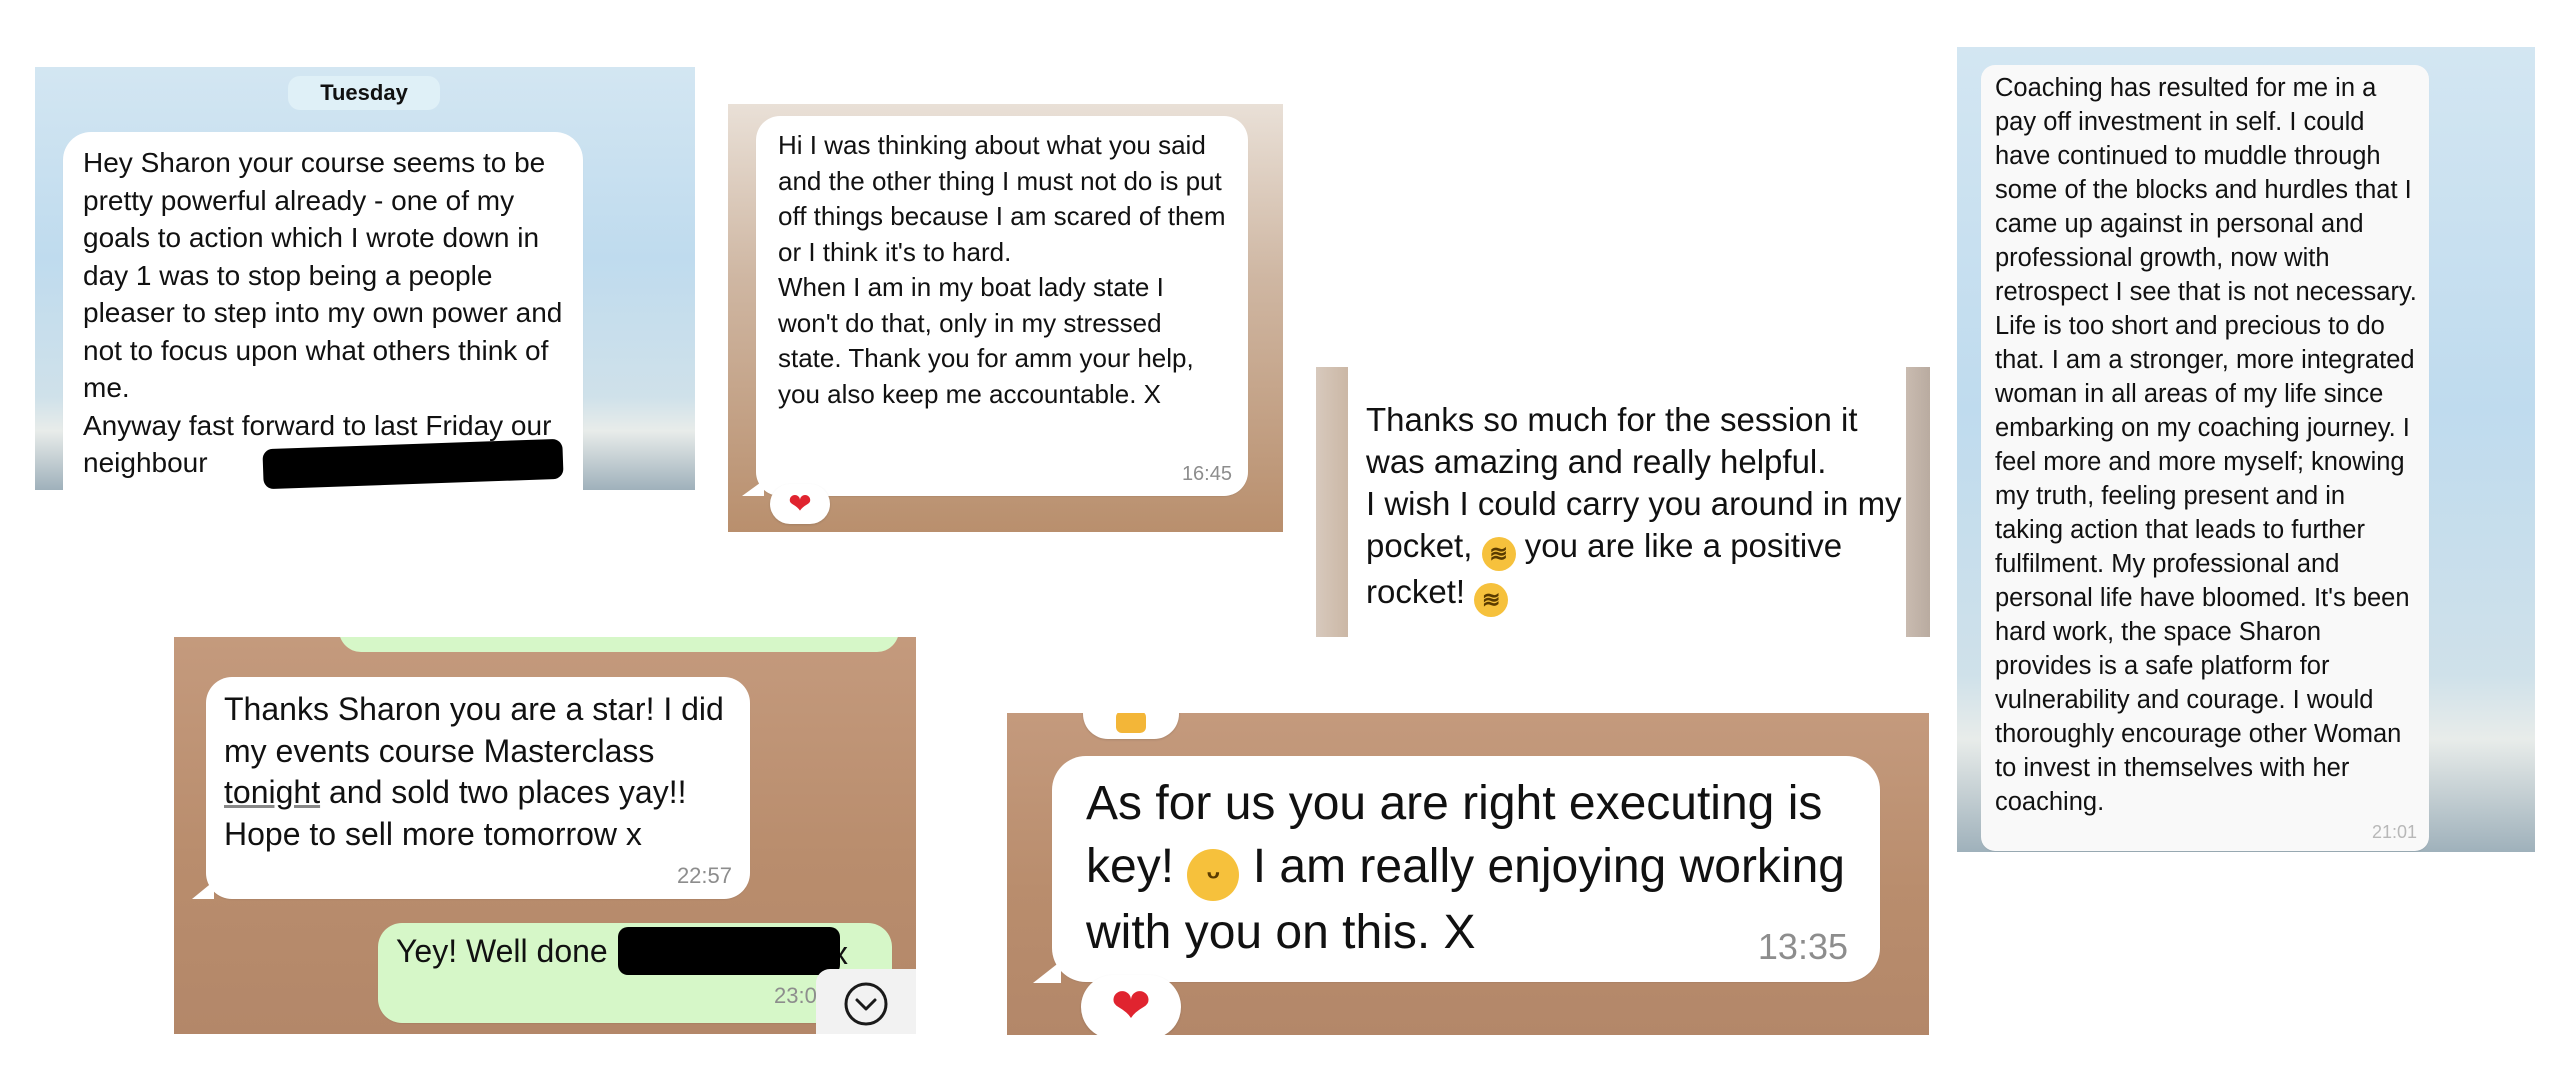 The image size is (2560, 1066). I want to click on redaction-bar, so click(729, 951).